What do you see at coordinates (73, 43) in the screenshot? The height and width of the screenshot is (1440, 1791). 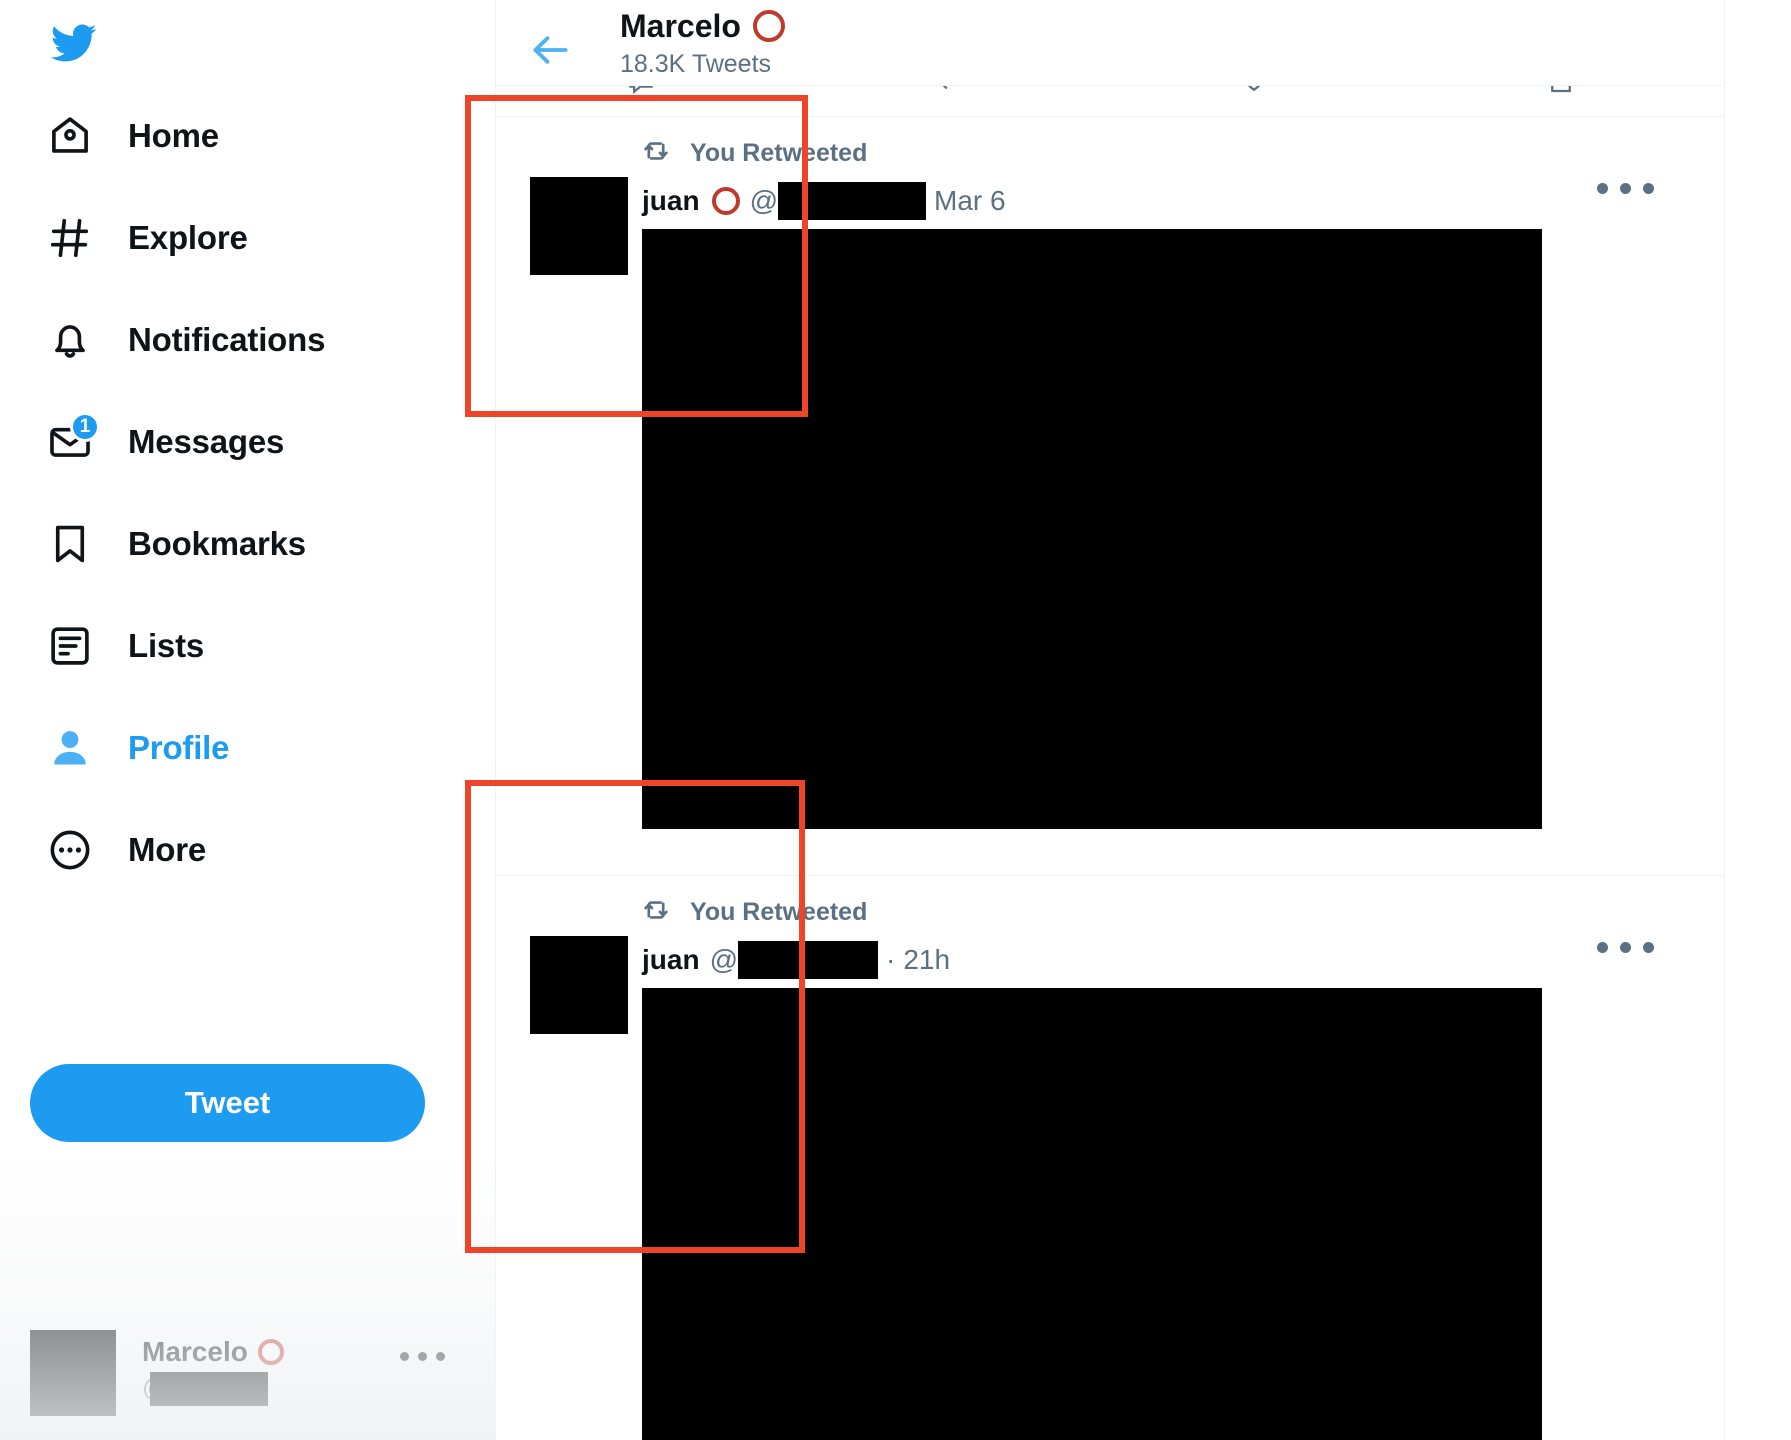 I see `twitter-bird-logo` at bounding box center [73, 43].